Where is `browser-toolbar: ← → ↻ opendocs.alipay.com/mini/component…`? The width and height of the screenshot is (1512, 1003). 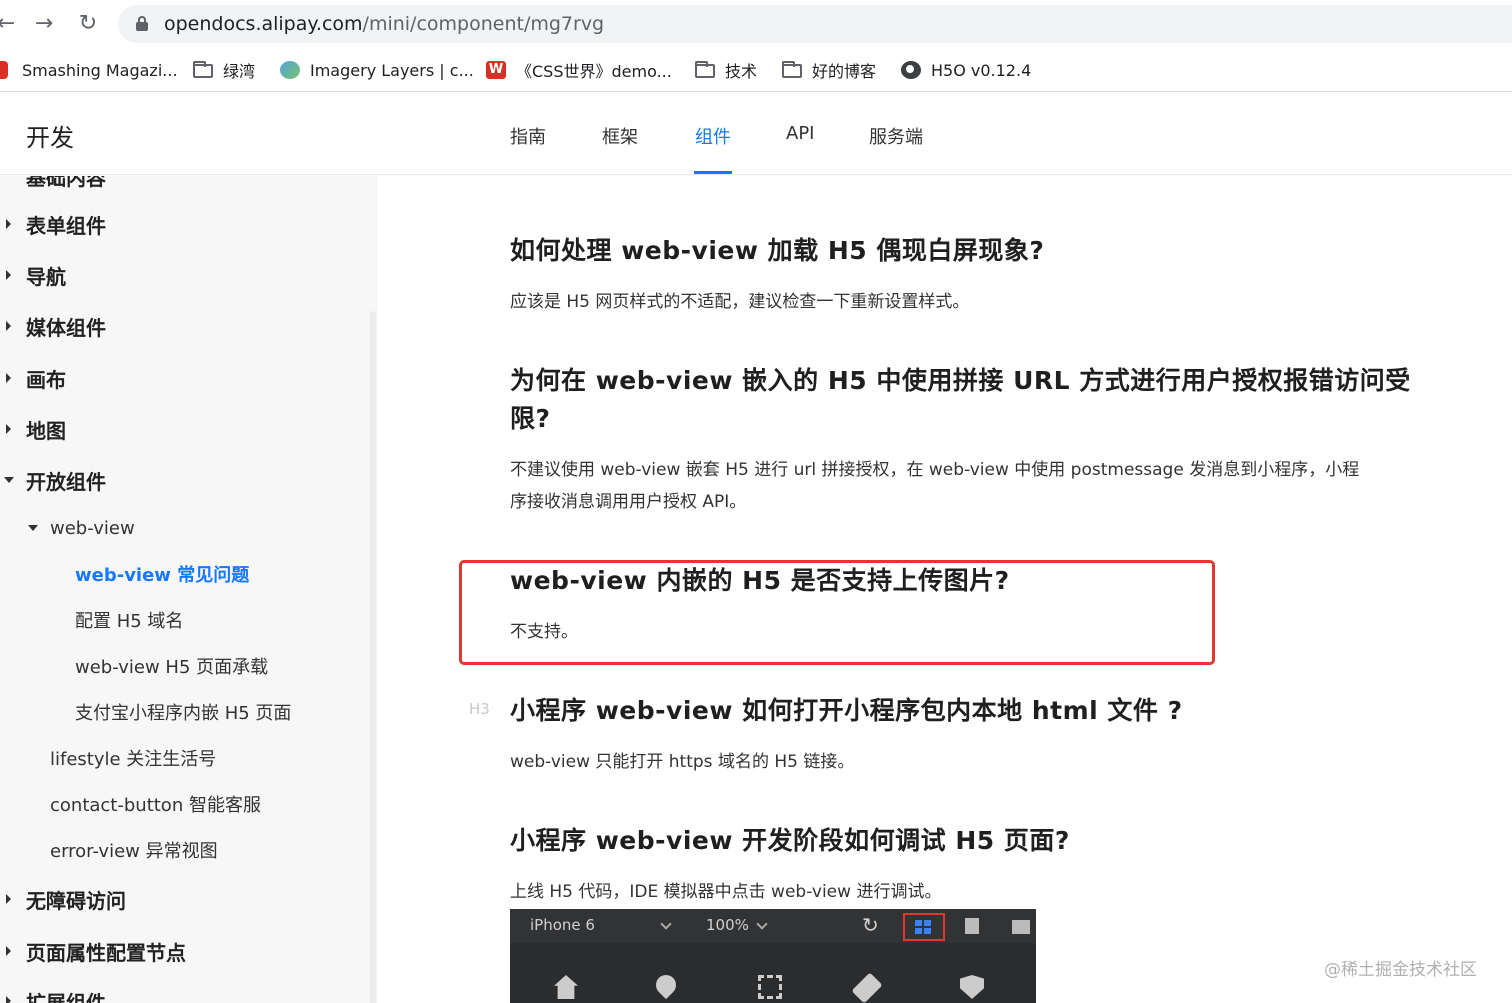
browser-toolbar: ← → ↻ opendocs.alipay.com/mini/component… is located at coordinates (756, 24).